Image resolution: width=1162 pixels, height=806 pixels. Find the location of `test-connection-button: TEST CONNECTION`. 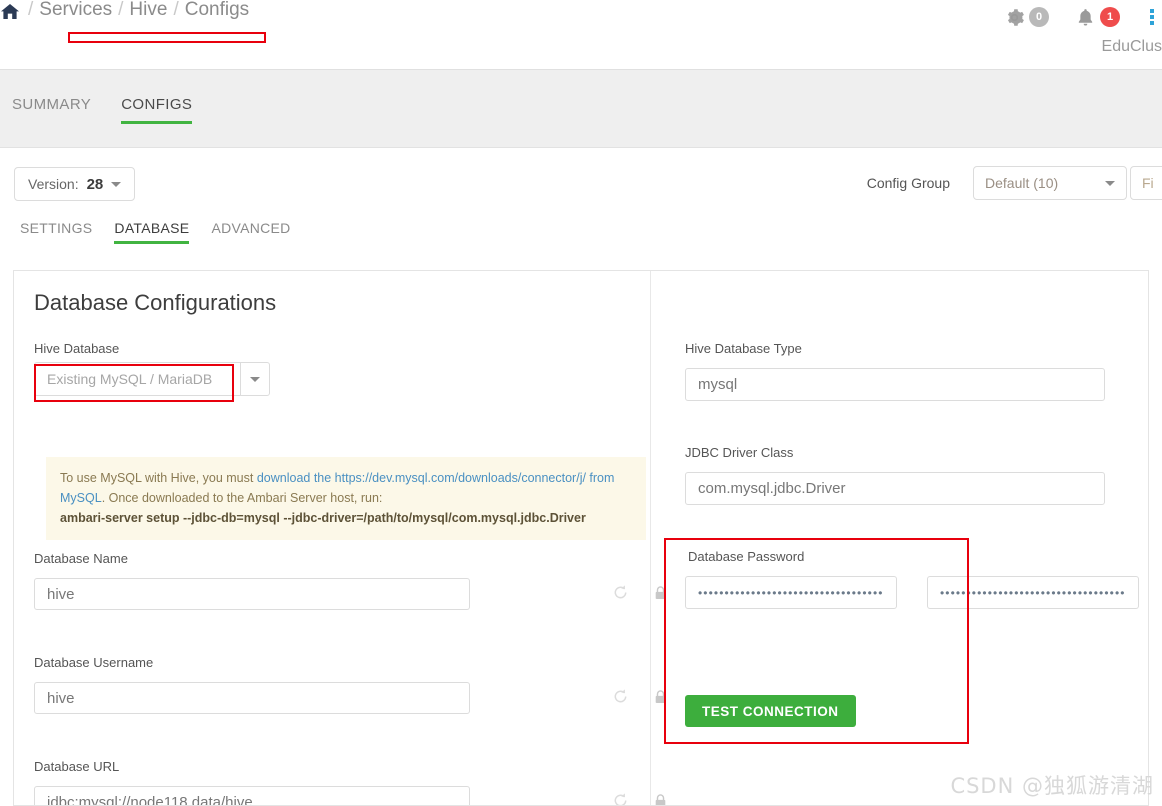

test-connection-button: TEST CONNECTION is located at coordinates (770, 711).